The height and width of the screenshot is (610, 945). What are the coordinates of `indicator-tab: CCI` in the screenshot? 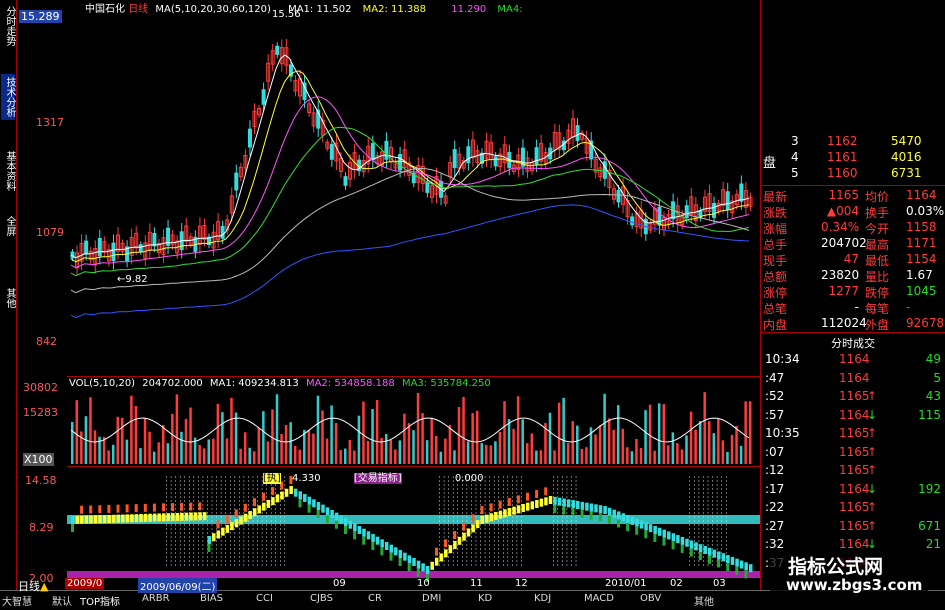 It's located at (264, 598).